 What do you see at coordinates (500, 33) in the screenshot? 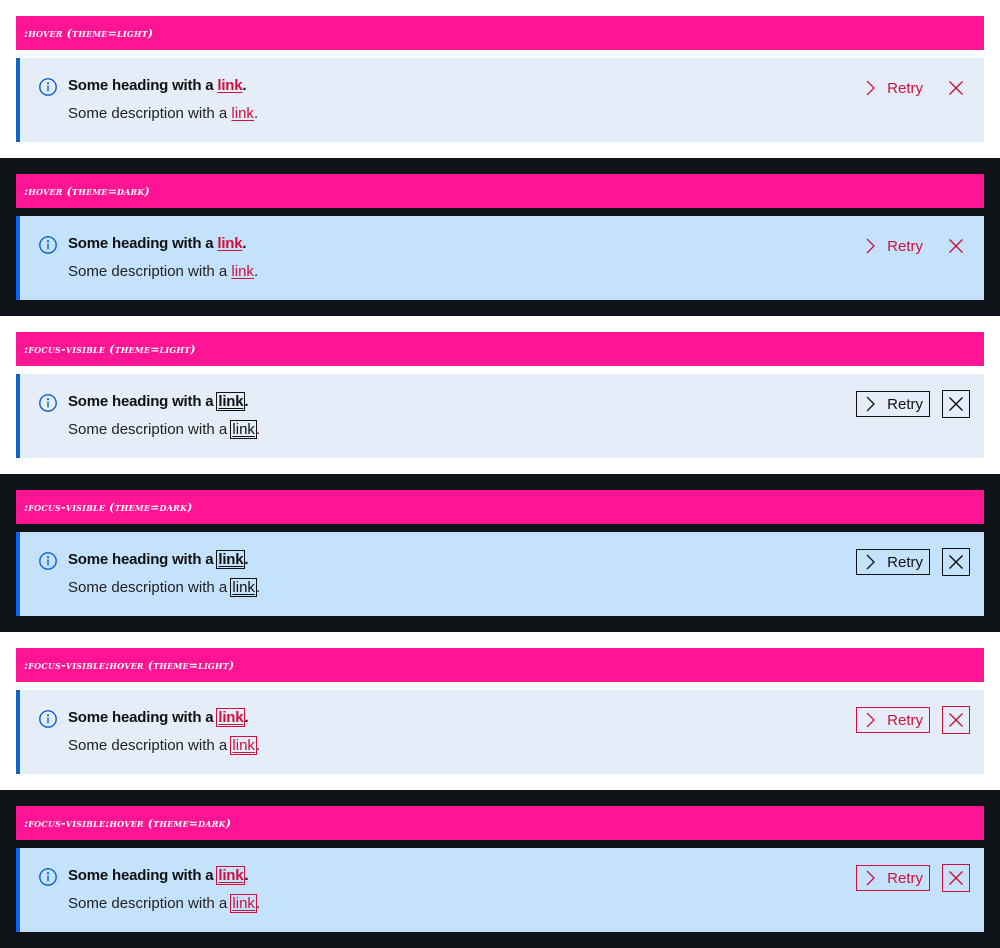
I see `state-label: :hover (theme=light)` at bounding box center [500, 33].